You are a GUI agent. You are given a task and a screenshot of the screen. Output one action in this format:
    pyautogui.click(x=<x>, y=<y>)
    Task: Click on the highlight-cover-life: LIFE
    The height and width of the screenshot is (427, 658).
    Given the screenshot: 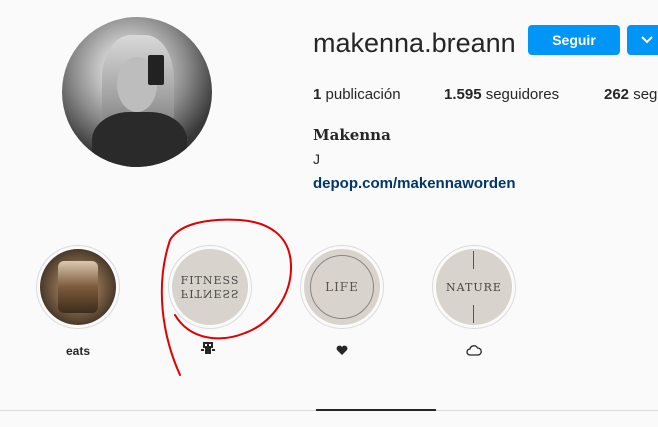 What is the action you would take?
    pyautogui.click(x=342, y=287)
    